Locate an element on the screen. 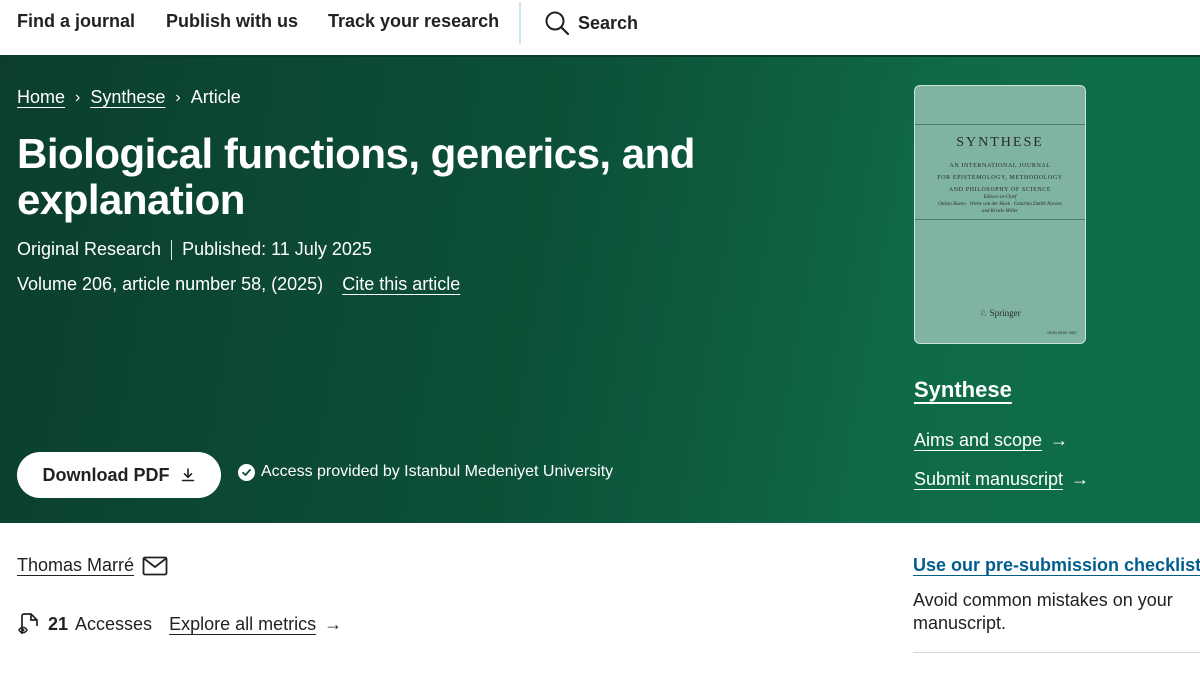 The width and height of the screenshot is (1200, 675). cover-subtitle-line: AN INTERNATIONAL JOURNAL is located at coordinates (1000, 166).